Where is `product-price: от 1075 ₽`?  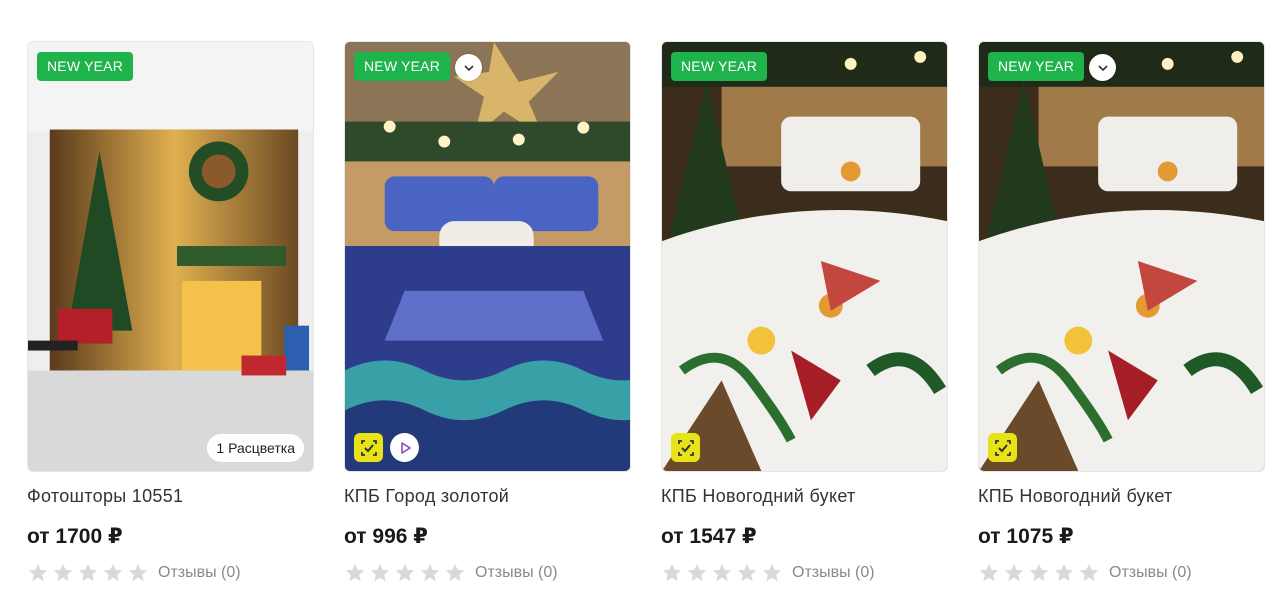
product-price: от 1075 ₽ is located at coordinates (1026, 536).